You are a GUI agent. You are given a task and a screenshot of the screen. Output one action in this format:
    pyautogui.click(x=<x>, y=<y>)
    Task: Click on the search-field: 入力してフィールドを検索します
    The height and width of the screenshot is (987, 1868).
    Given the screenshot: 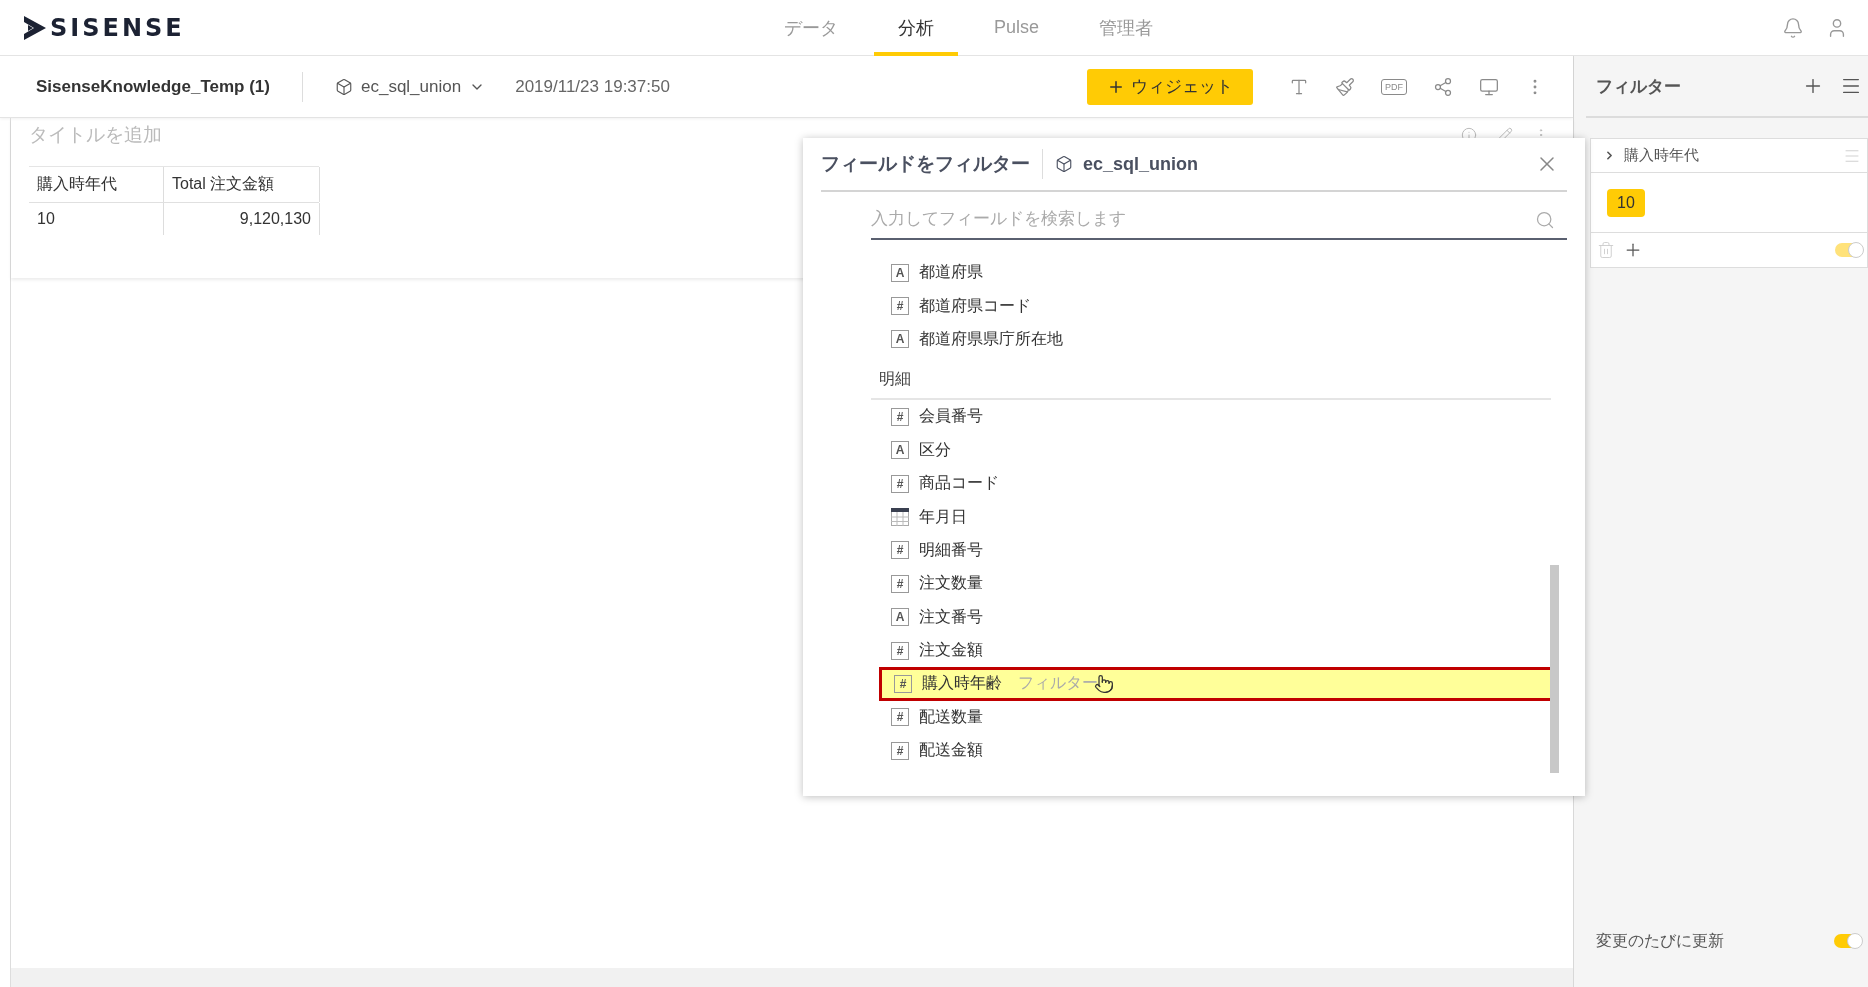 What is the action you would take?
    pyautogui.click(x=1219, y=220)
    